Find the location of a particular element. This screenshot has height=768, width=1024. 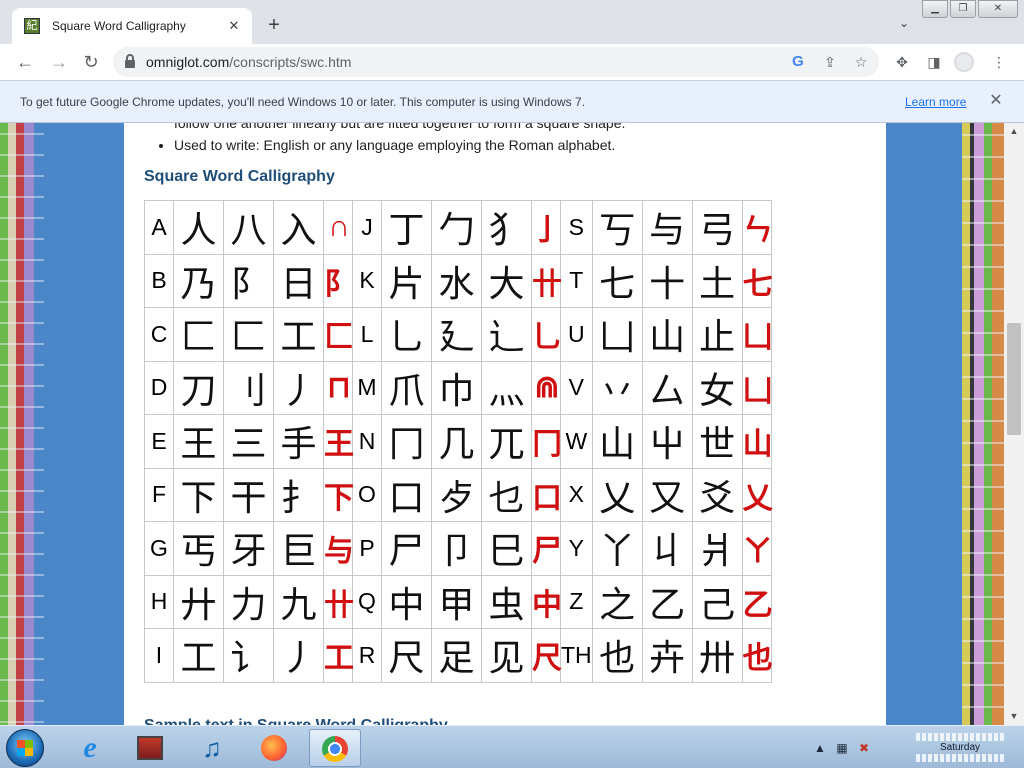

restore-button: ❐ is located at coordinates (963, 9).